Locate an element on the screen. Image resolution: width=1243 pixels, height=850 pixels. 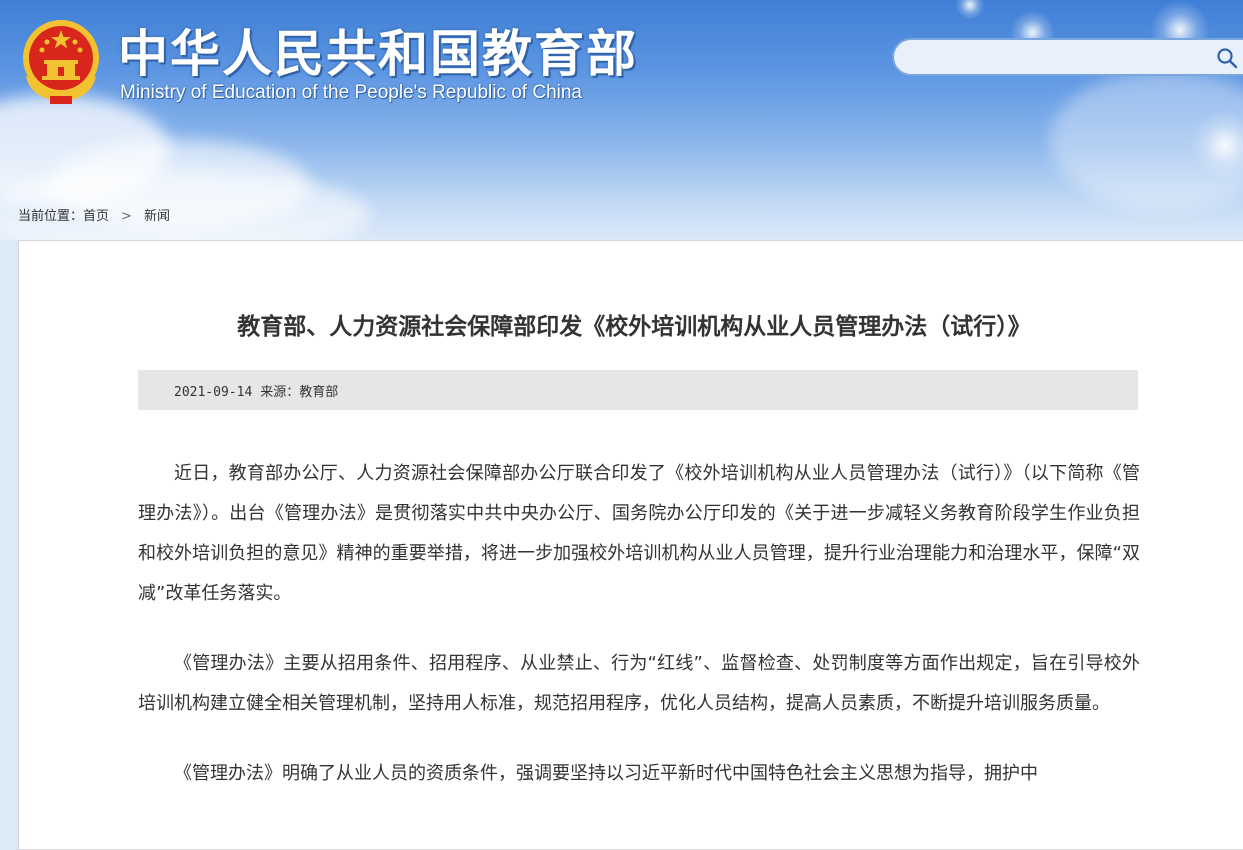
search-icon is located at coordinates (1227, 58).